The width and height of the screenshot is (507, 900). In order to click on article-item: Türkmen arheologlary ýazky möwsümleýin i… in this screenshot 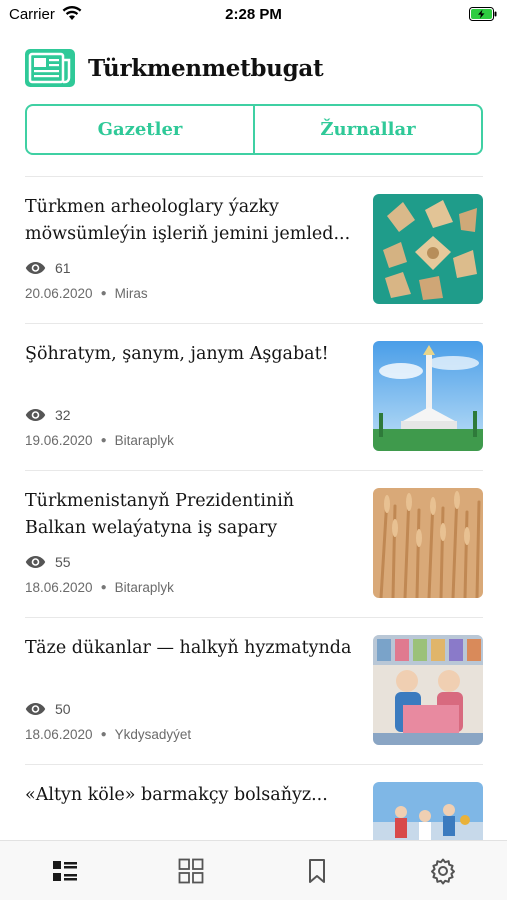, I will do `click(254, 249)`.